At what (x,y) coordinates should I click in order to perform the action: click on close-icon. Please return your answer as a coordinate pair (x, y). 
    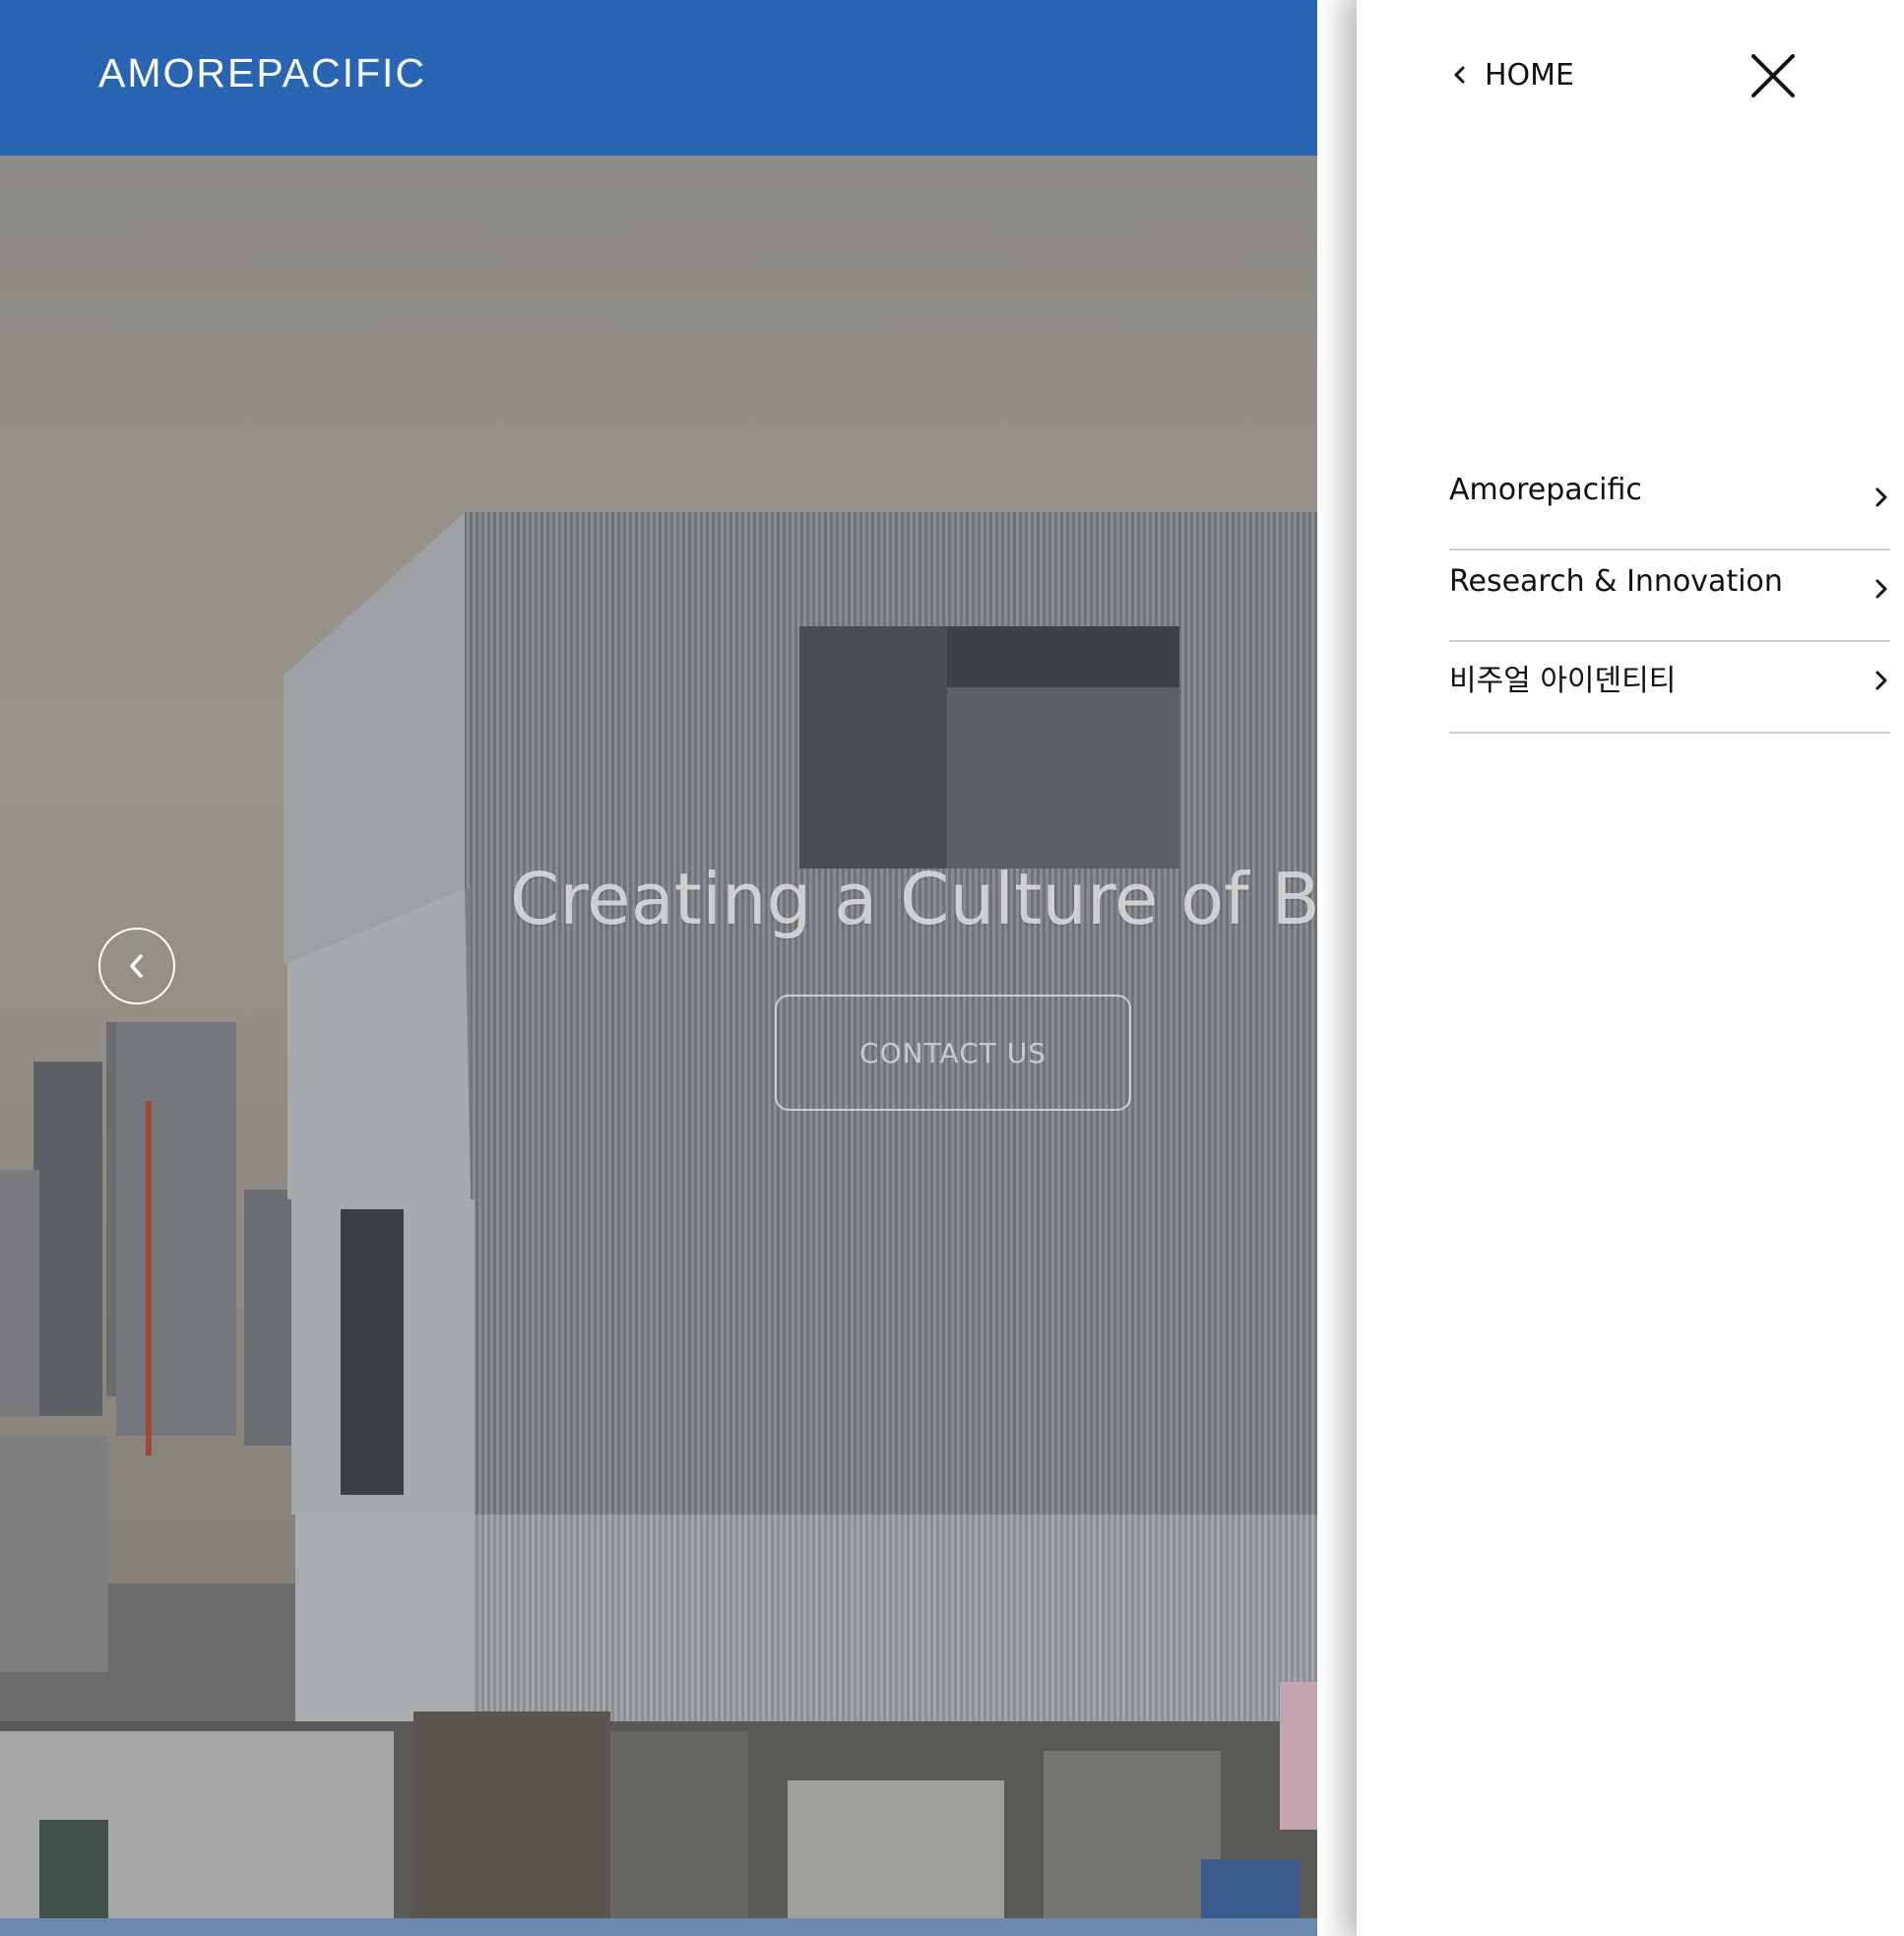
    Looking at the image, I should click on (1773, 75).